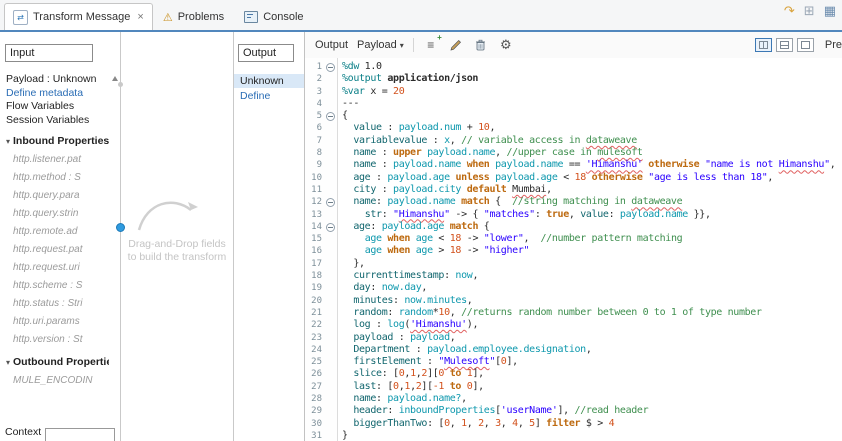 Image resolution: width=842 pixels, height=441 pixels. What do you see at coordinates (833, 45) in the screenshot?
I see `preview-label: Pre` at bounding box center [833, 45].